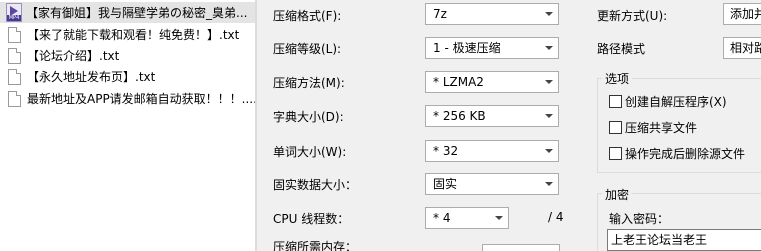  I want to click on cpu-threads-select: * 4, so click(467, 218).